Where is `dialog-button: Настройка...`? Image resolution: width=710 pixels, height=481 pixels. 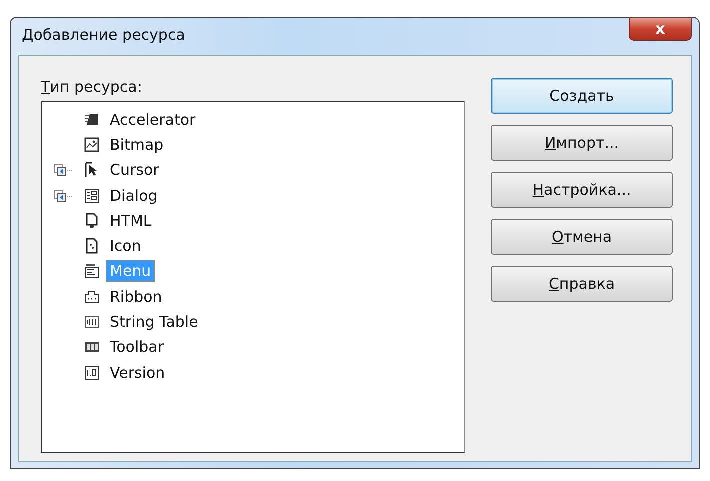 dialog-button: Настройка... is located at coordinates (582, 190).